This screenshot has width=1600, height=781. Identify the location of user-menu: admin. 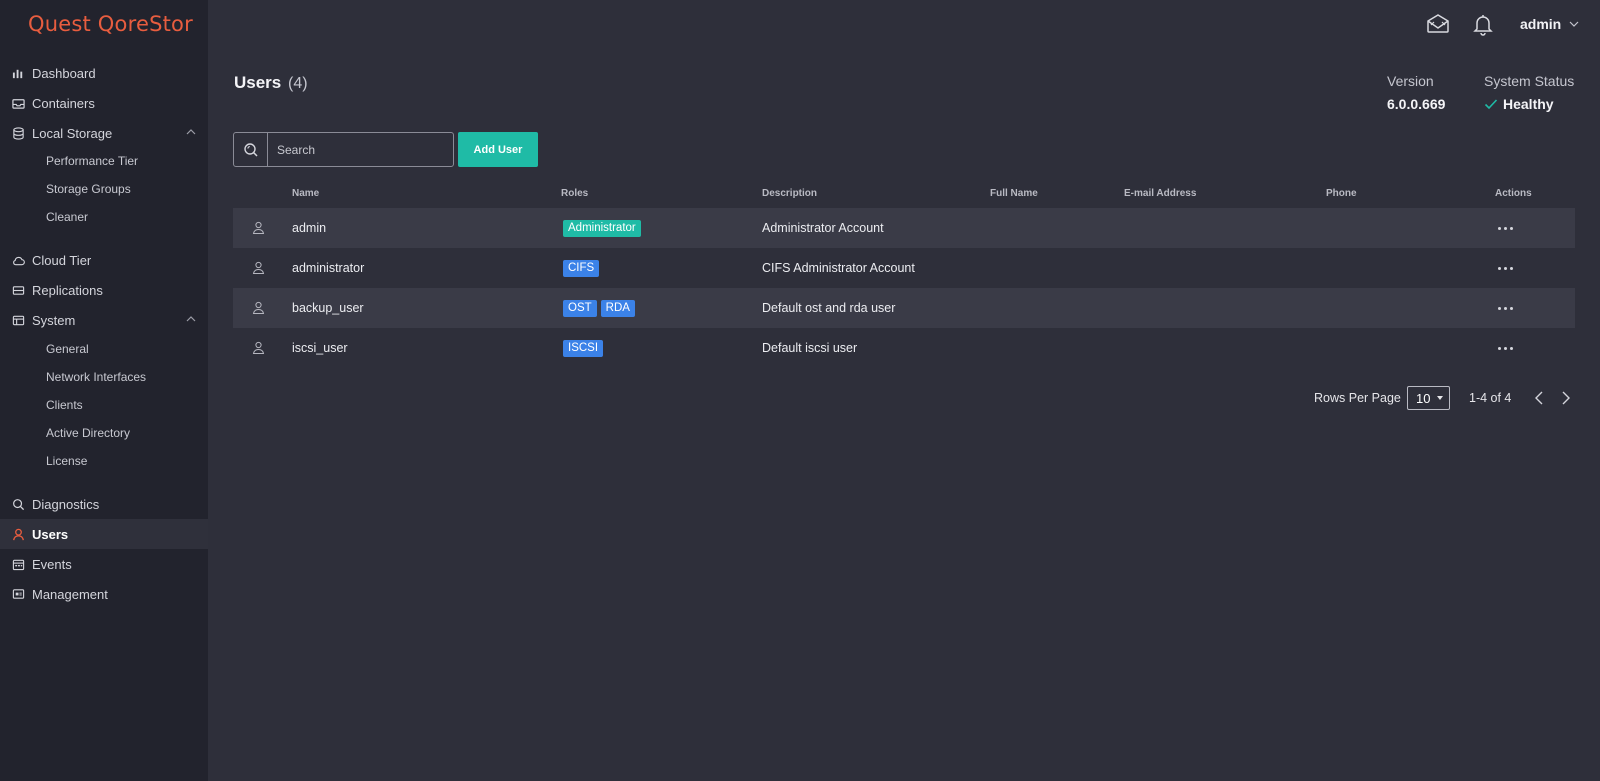
(1549, 24).